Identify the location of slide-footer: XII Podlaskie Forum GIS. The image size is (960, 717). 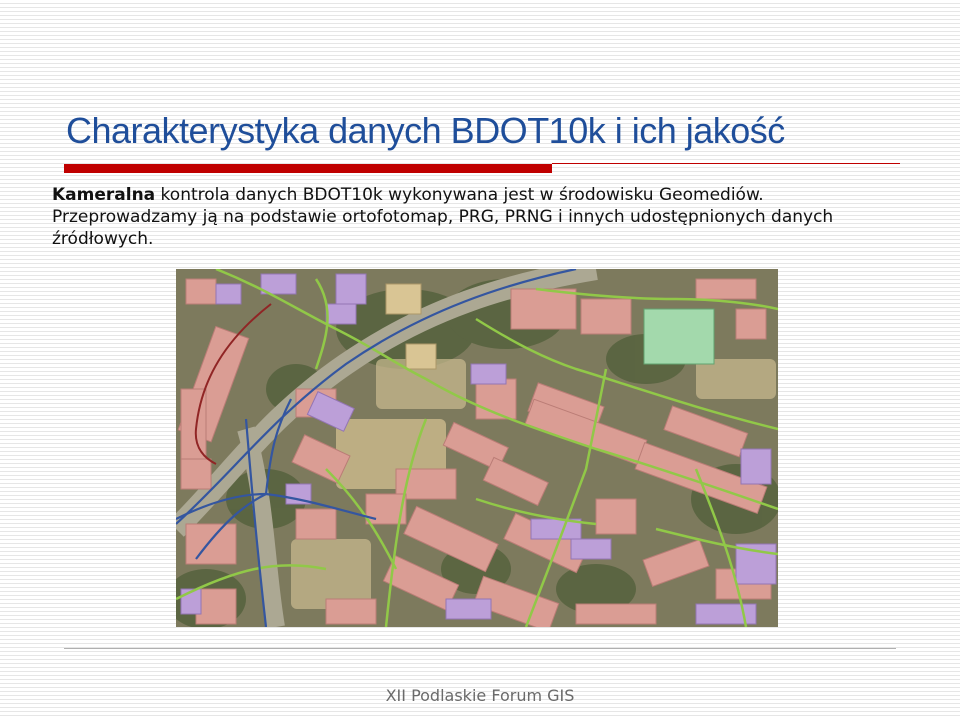
(480, 695).